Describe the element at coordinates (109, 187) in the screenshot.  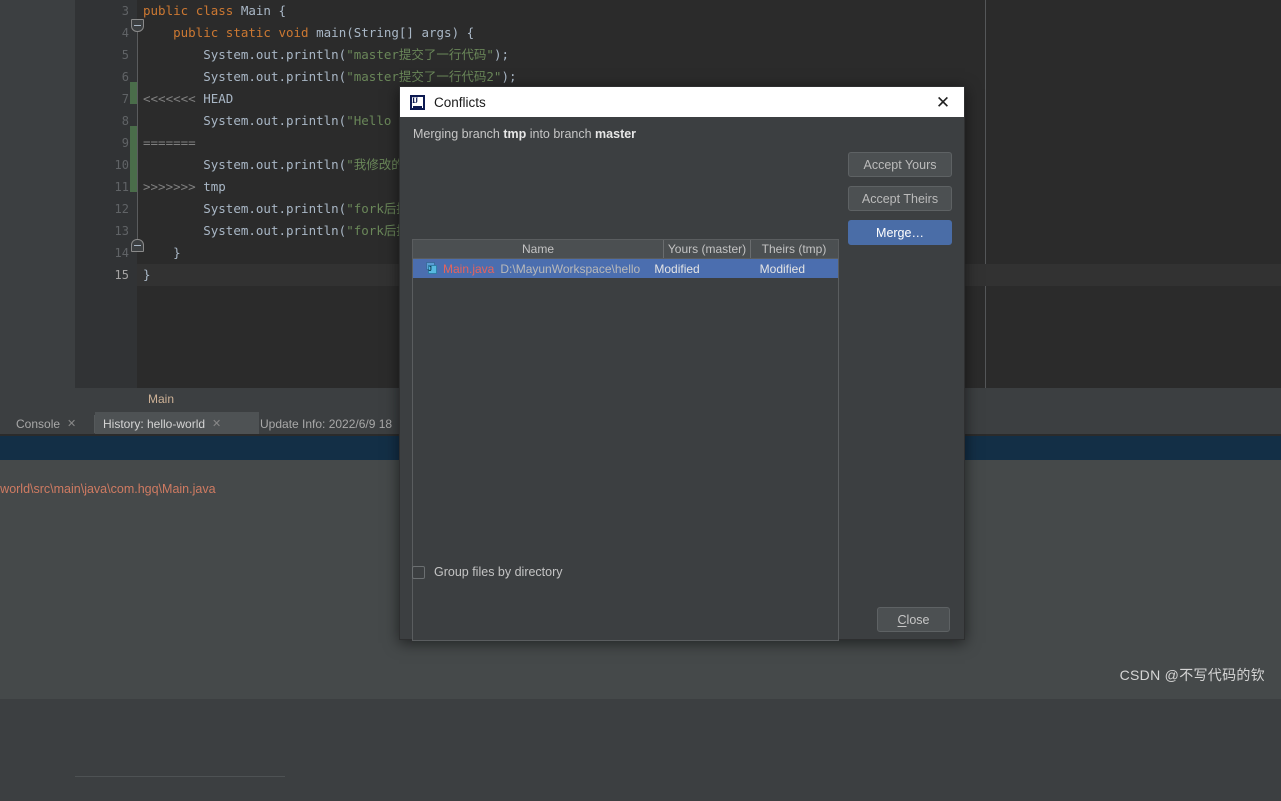
I see `line-number: 11` at that location.